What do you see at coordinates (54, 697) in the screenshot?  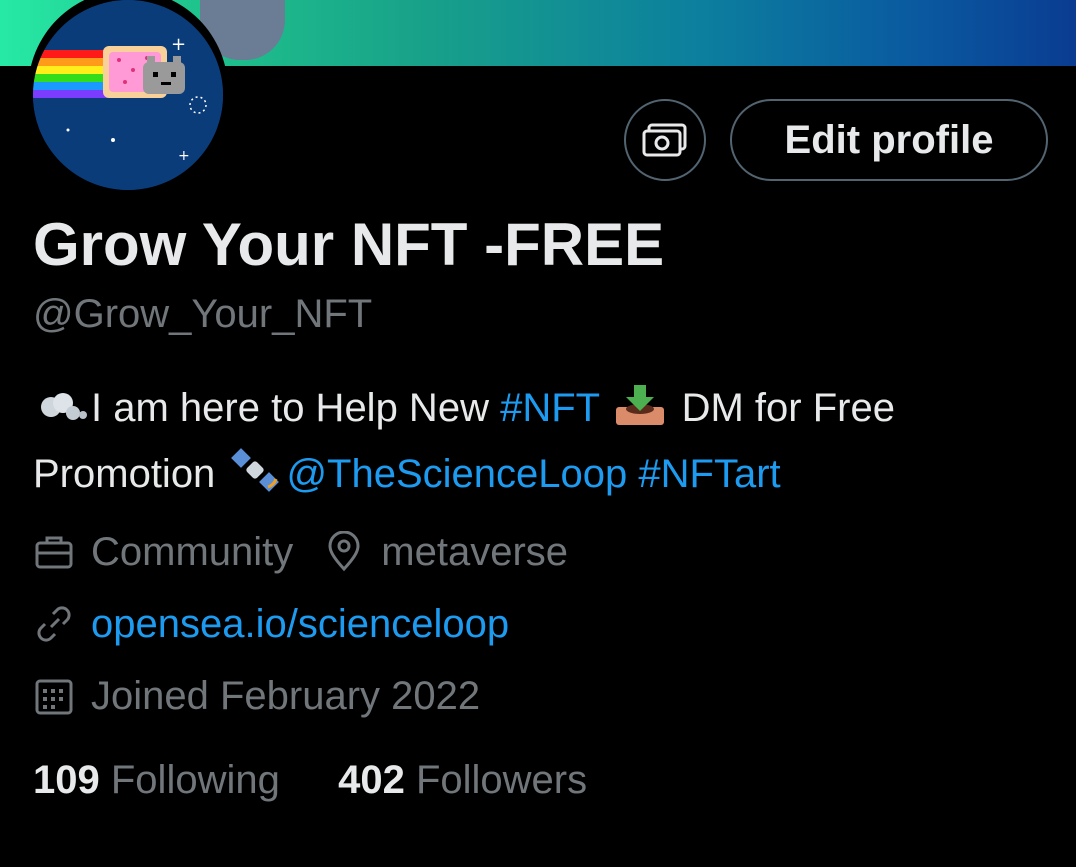 I see `calendar-icon` at bounding box center [54, 697].